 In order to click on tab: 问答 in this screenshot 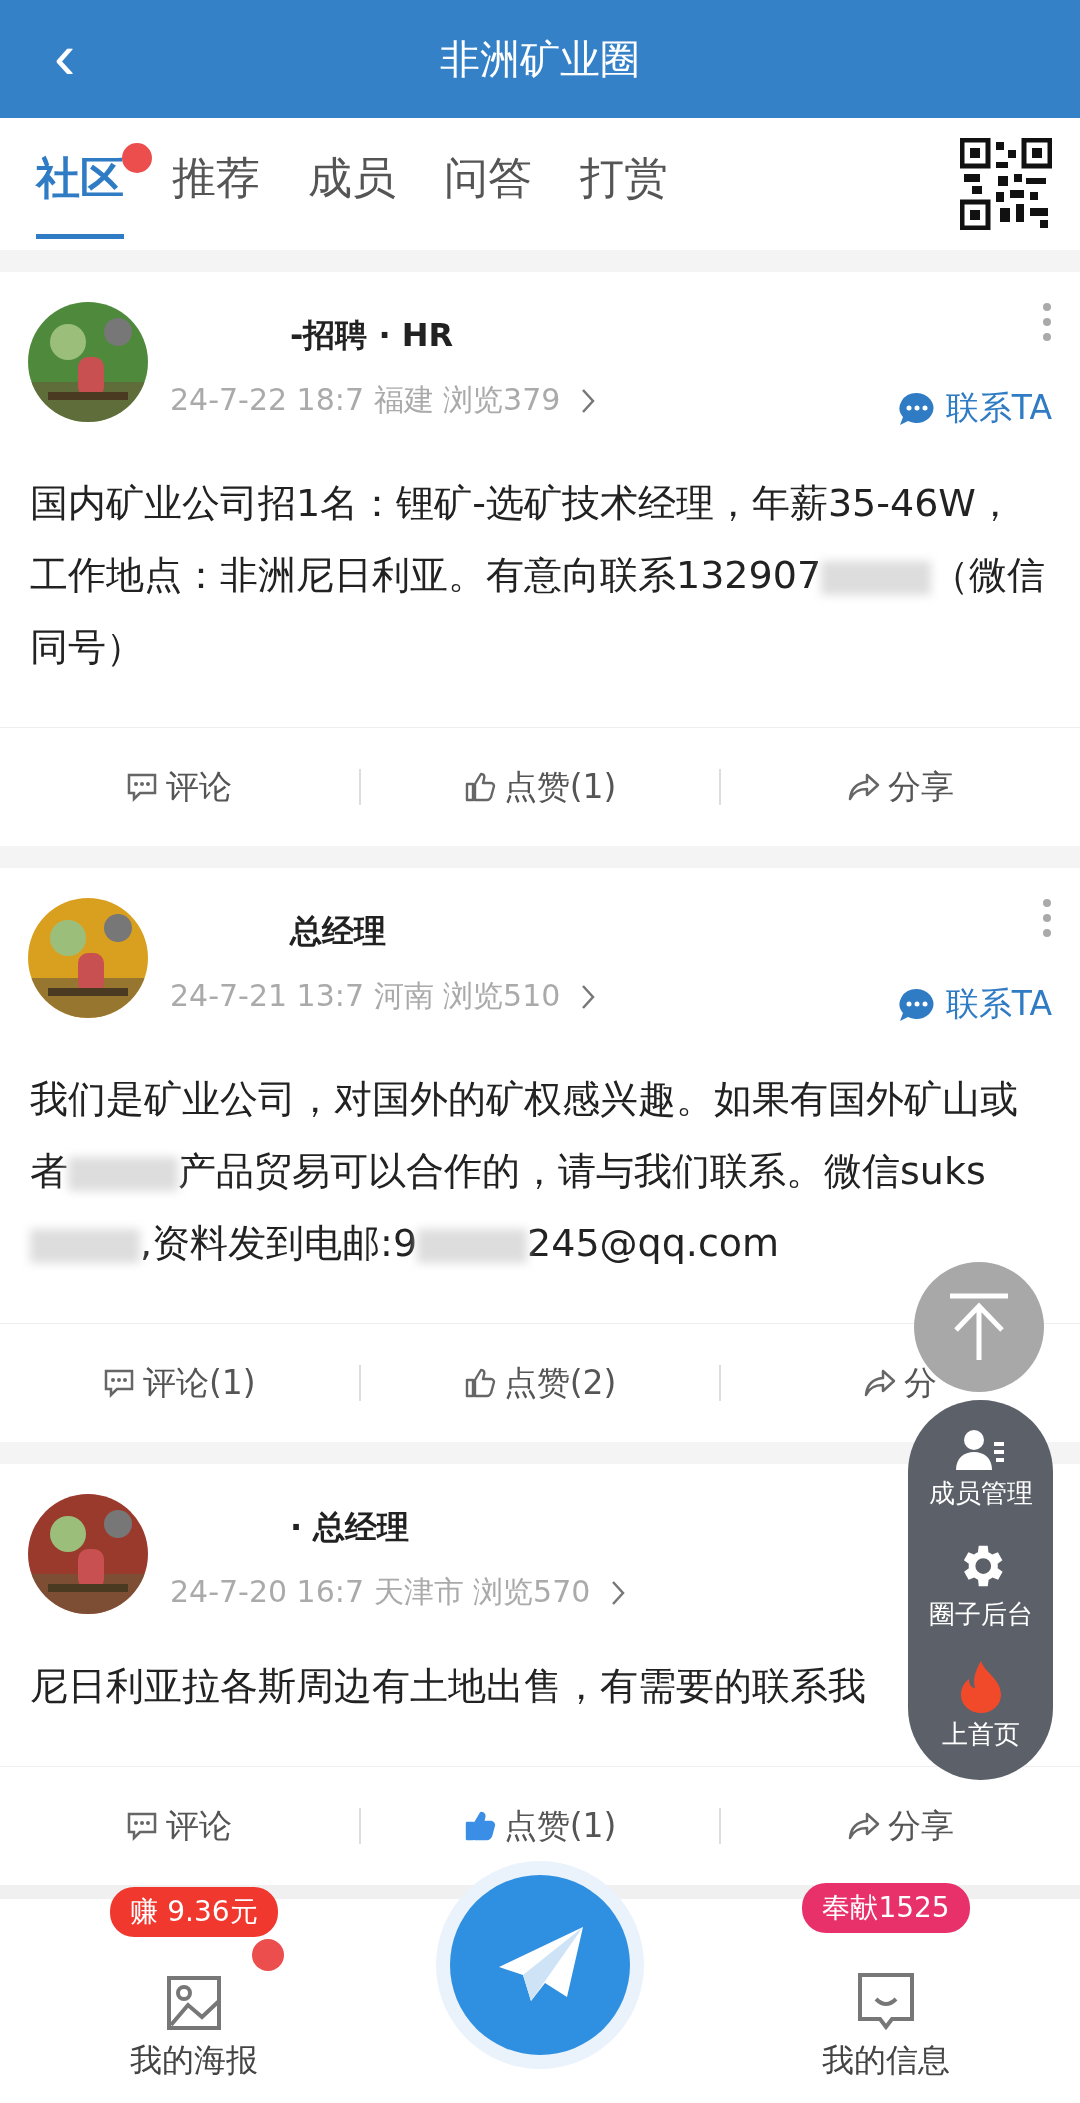, I will do `click(488, 184)`.